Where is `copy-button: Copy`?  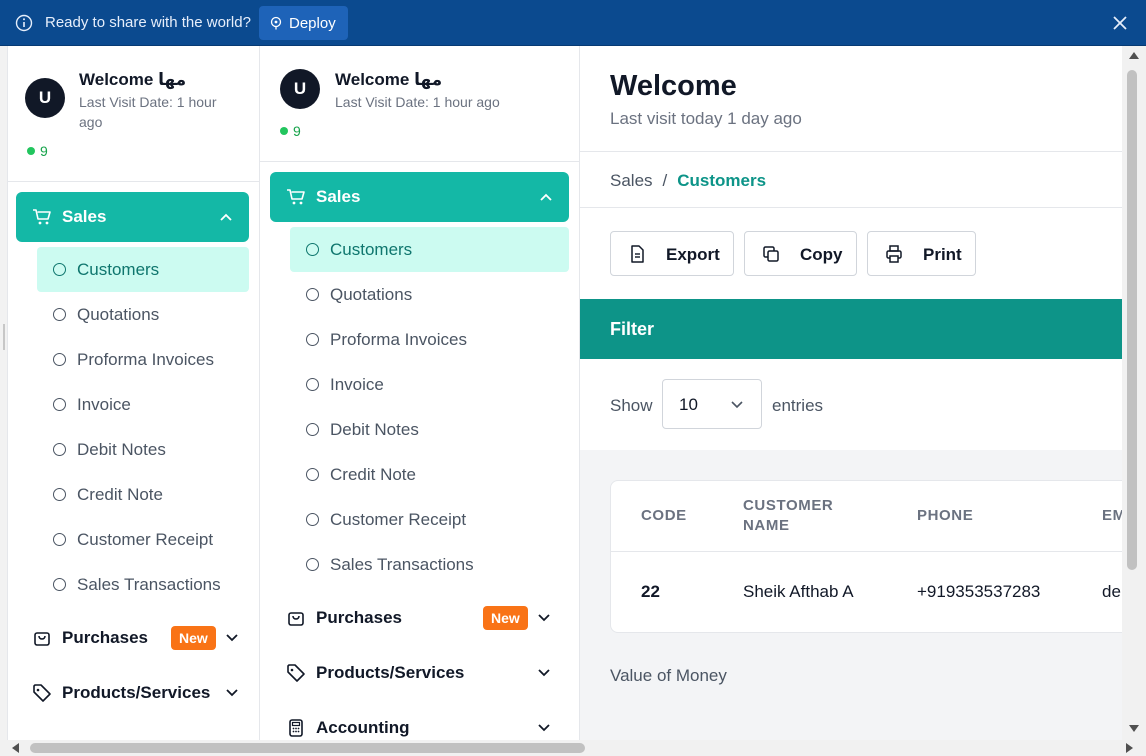 copy-button: Copy is located at coordinates (800, 253).